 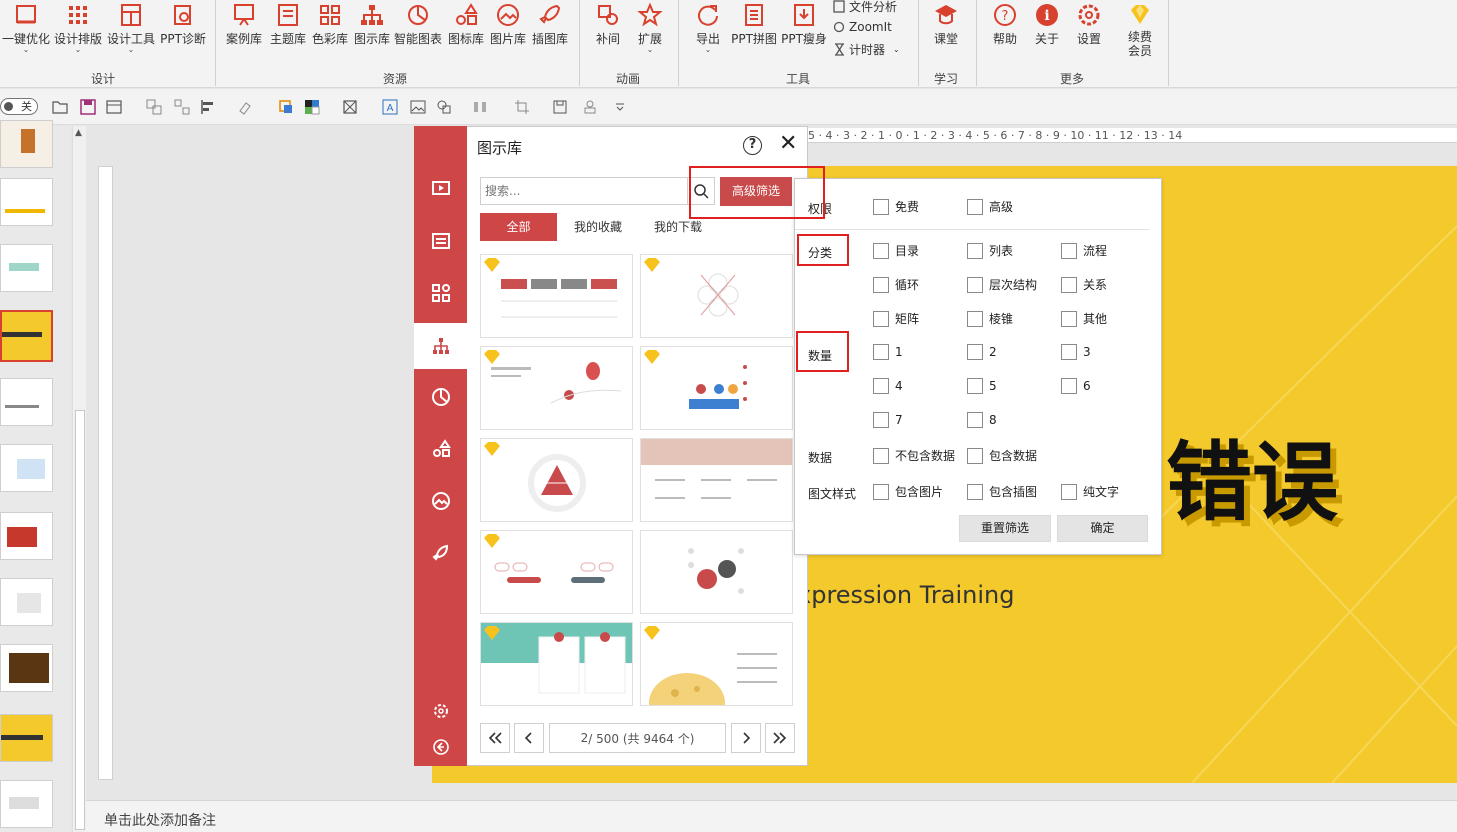 I want to click on option-process: 流程, so click(x=1084, y=250).